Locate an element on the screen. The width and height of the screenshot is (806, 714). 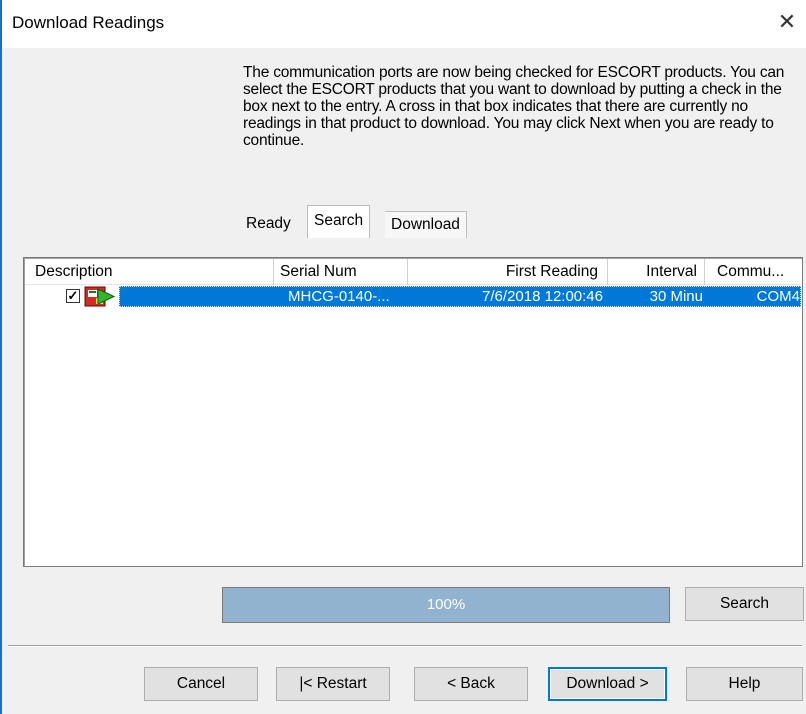
close-icon: ✕ is located at coordinates (787, 21).